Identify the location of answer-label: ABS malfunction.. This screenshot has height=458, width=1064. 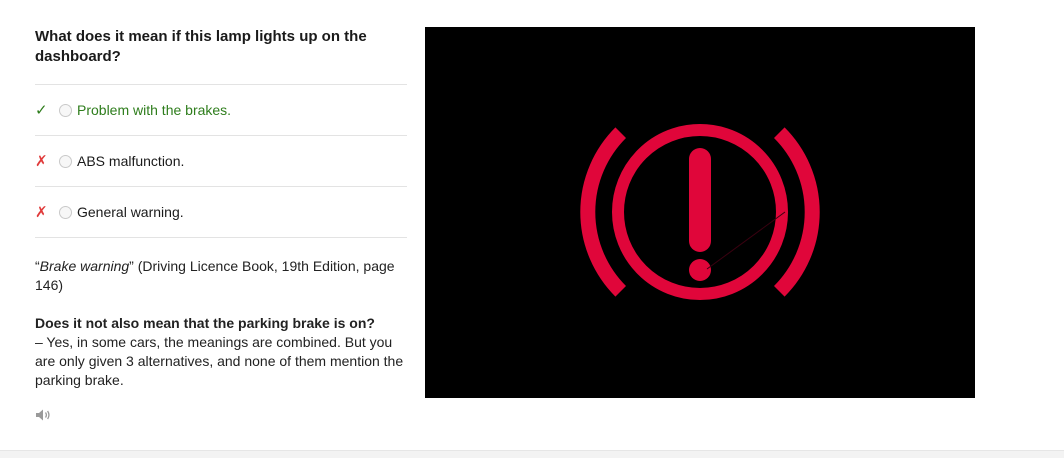
(131, 161).